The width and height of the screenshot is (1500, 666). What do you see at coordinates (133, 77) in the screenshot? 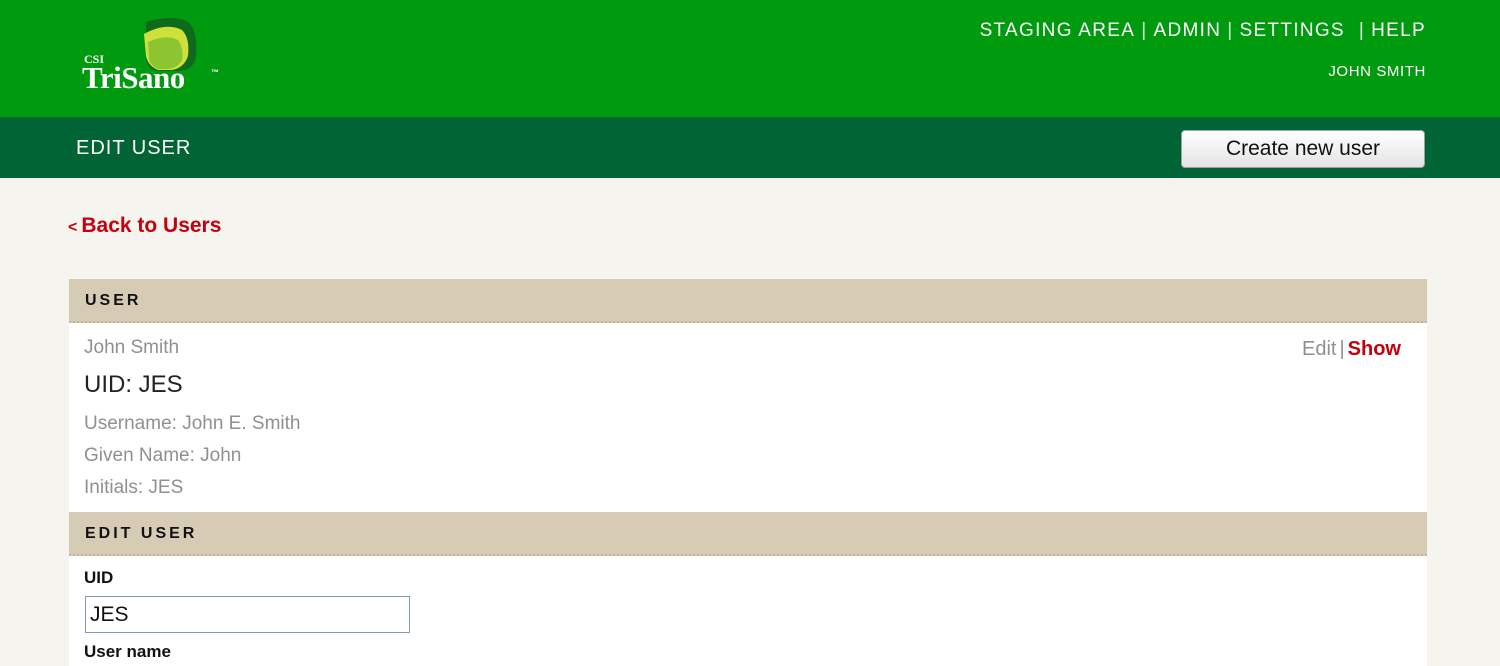
I see `logo-name: TriSano` at bounding box center [133, 77].